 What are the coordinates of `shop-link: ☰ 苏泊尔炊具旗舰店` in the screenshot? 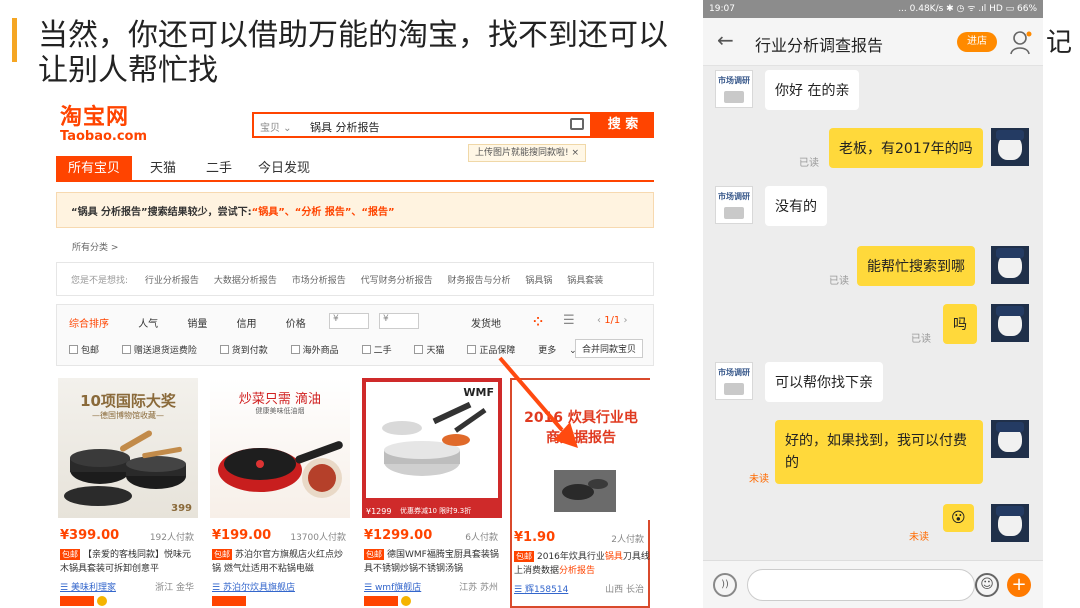 It's located at (253, 586).